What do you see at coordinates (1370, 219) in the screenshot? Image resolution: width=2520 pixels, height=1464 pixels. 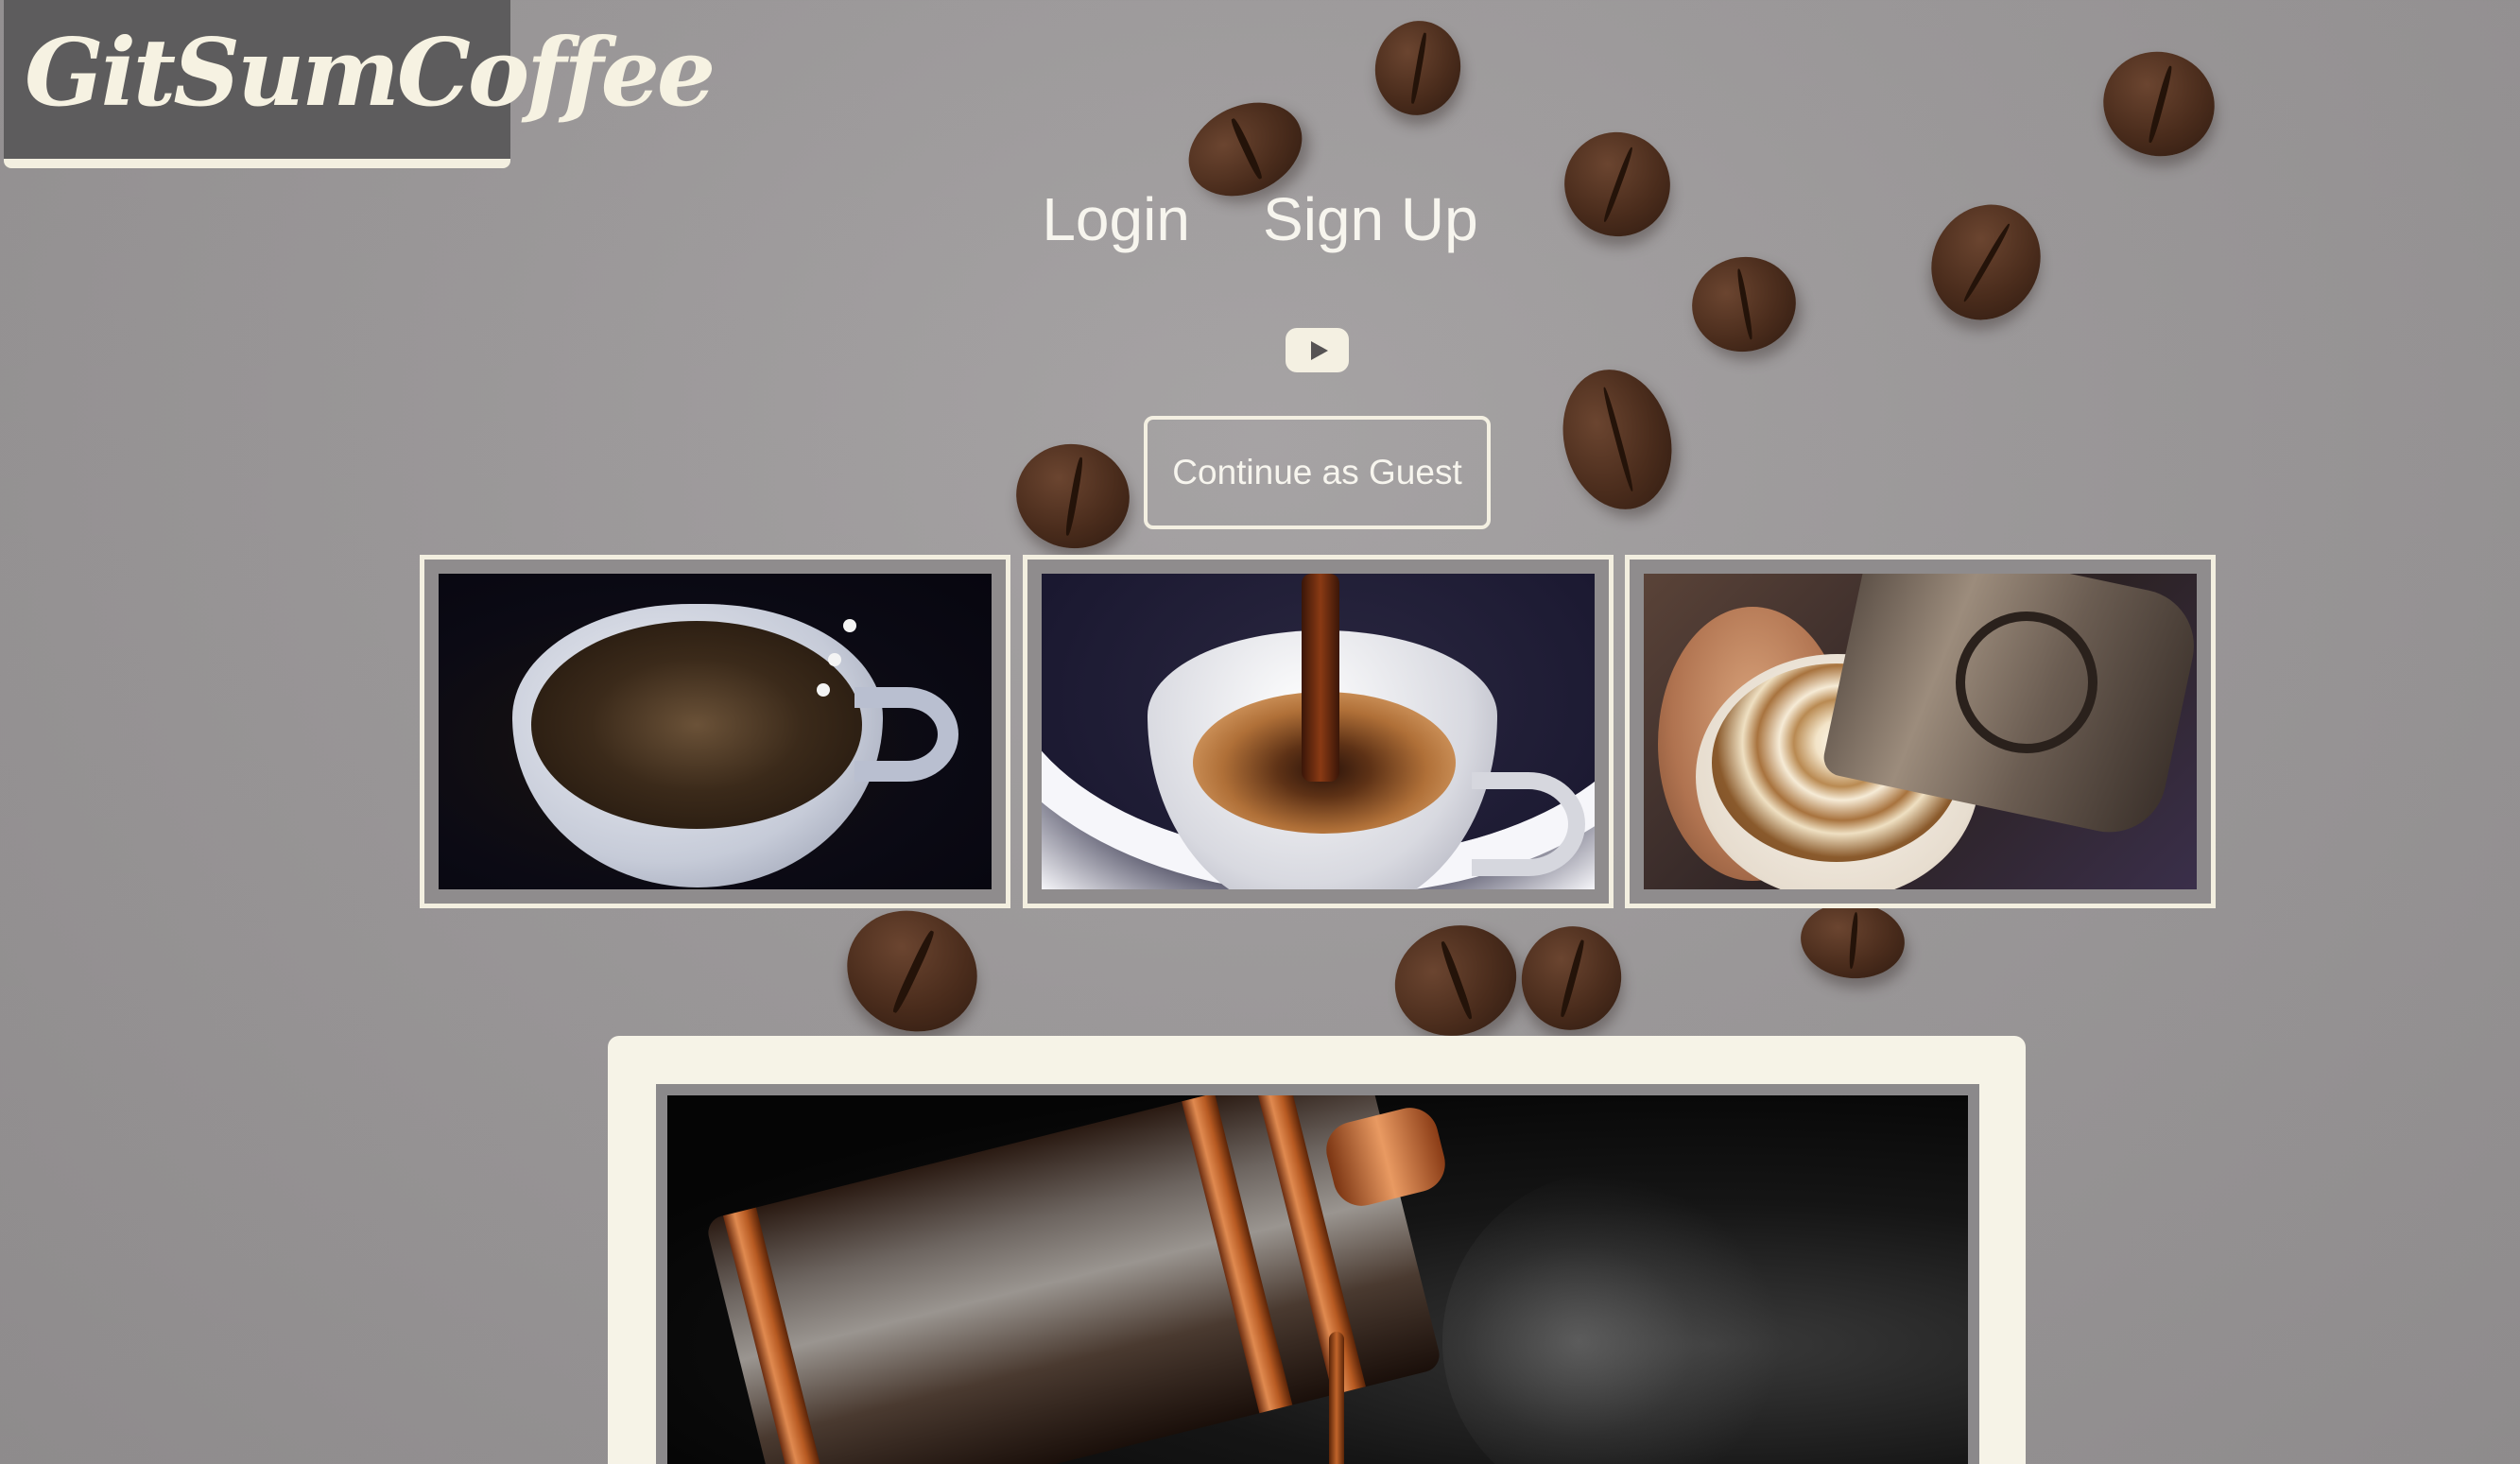 I see `signup-link: Sign Up` at bounding box center [1370, 219].